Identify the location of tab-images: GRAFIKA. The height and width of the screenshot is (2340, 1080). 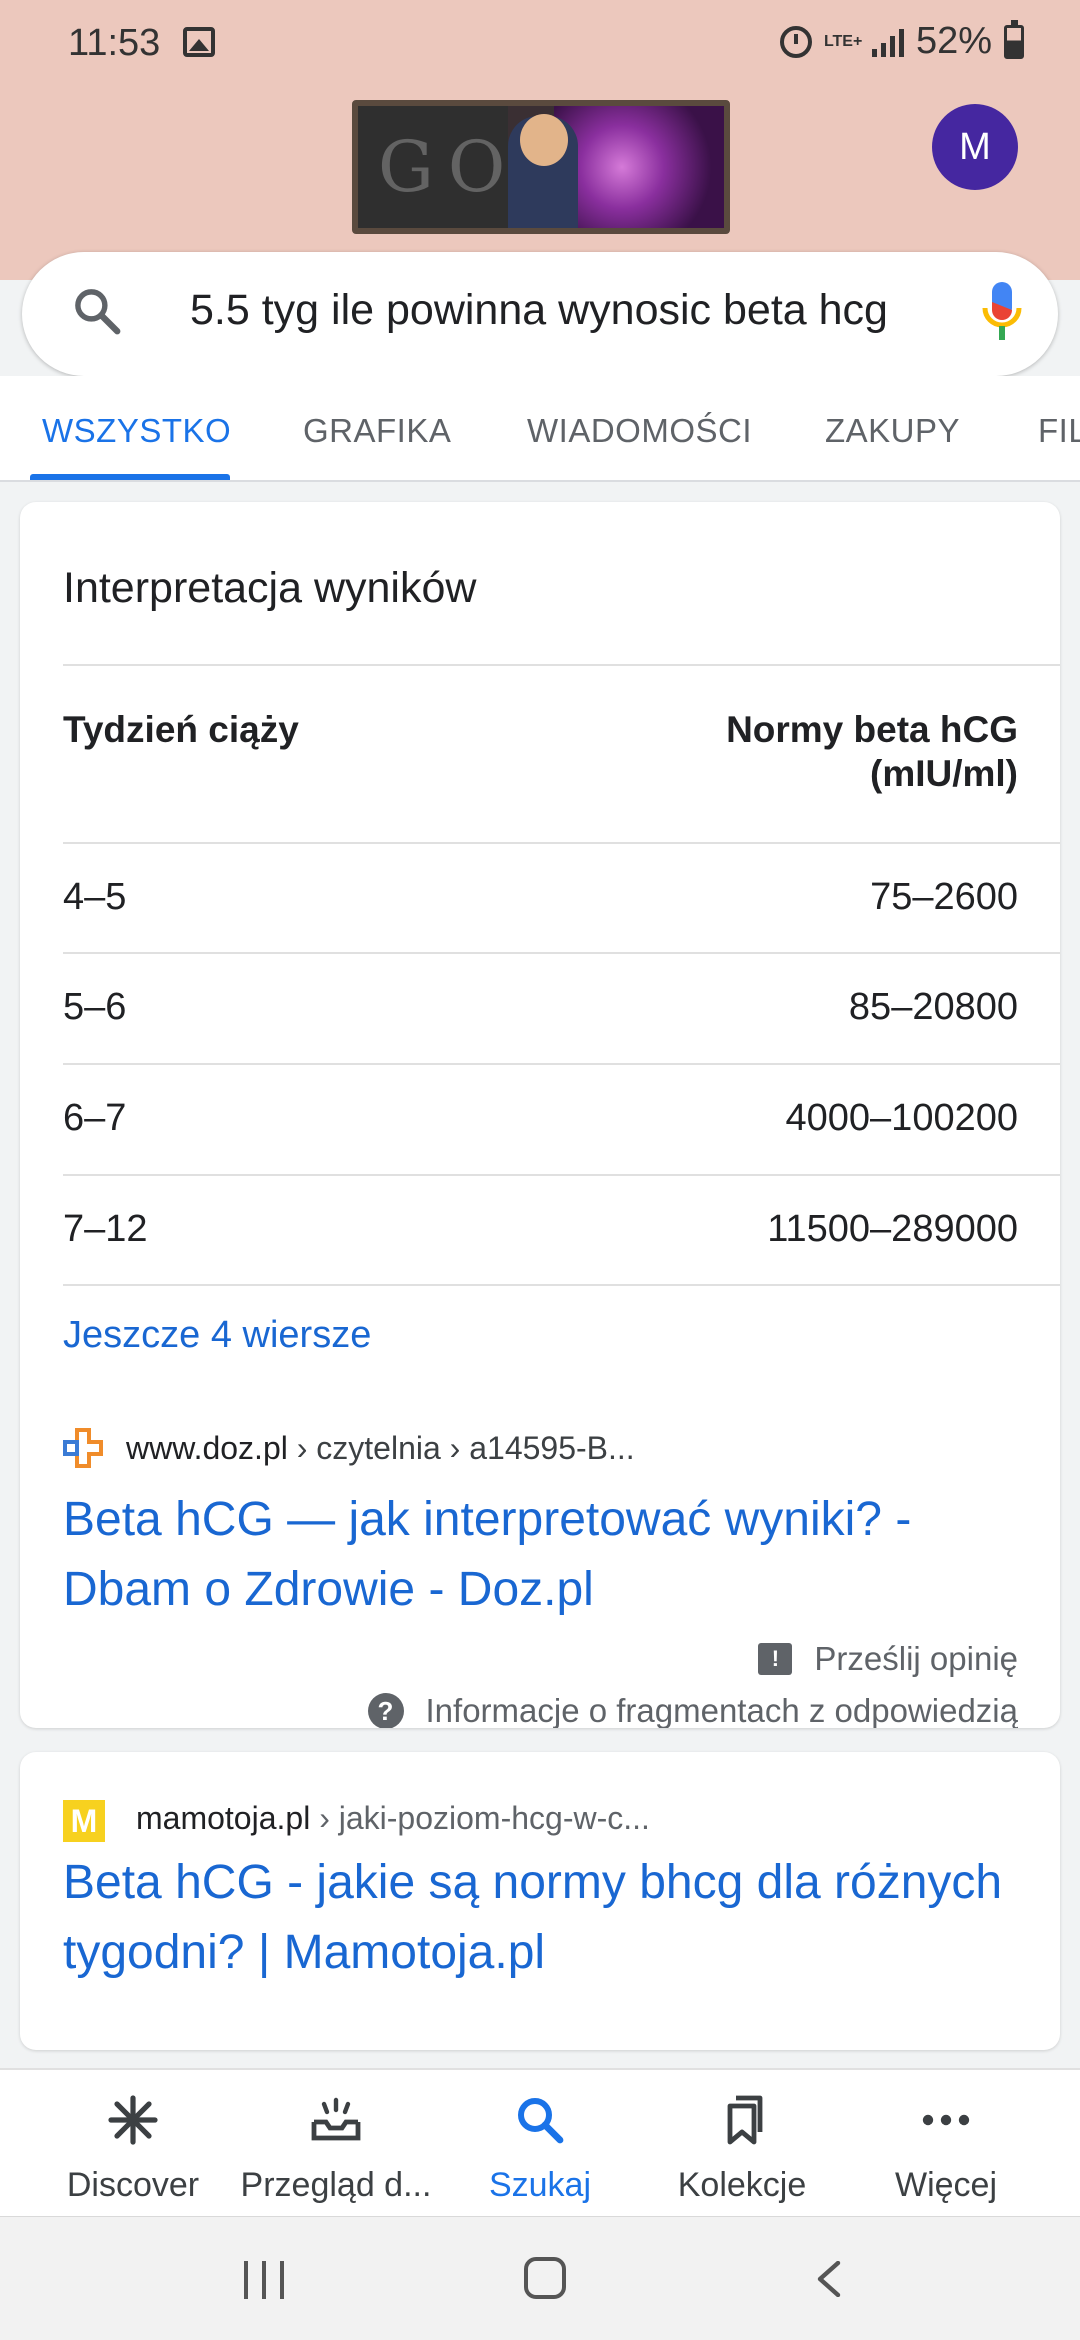
(377, 431).